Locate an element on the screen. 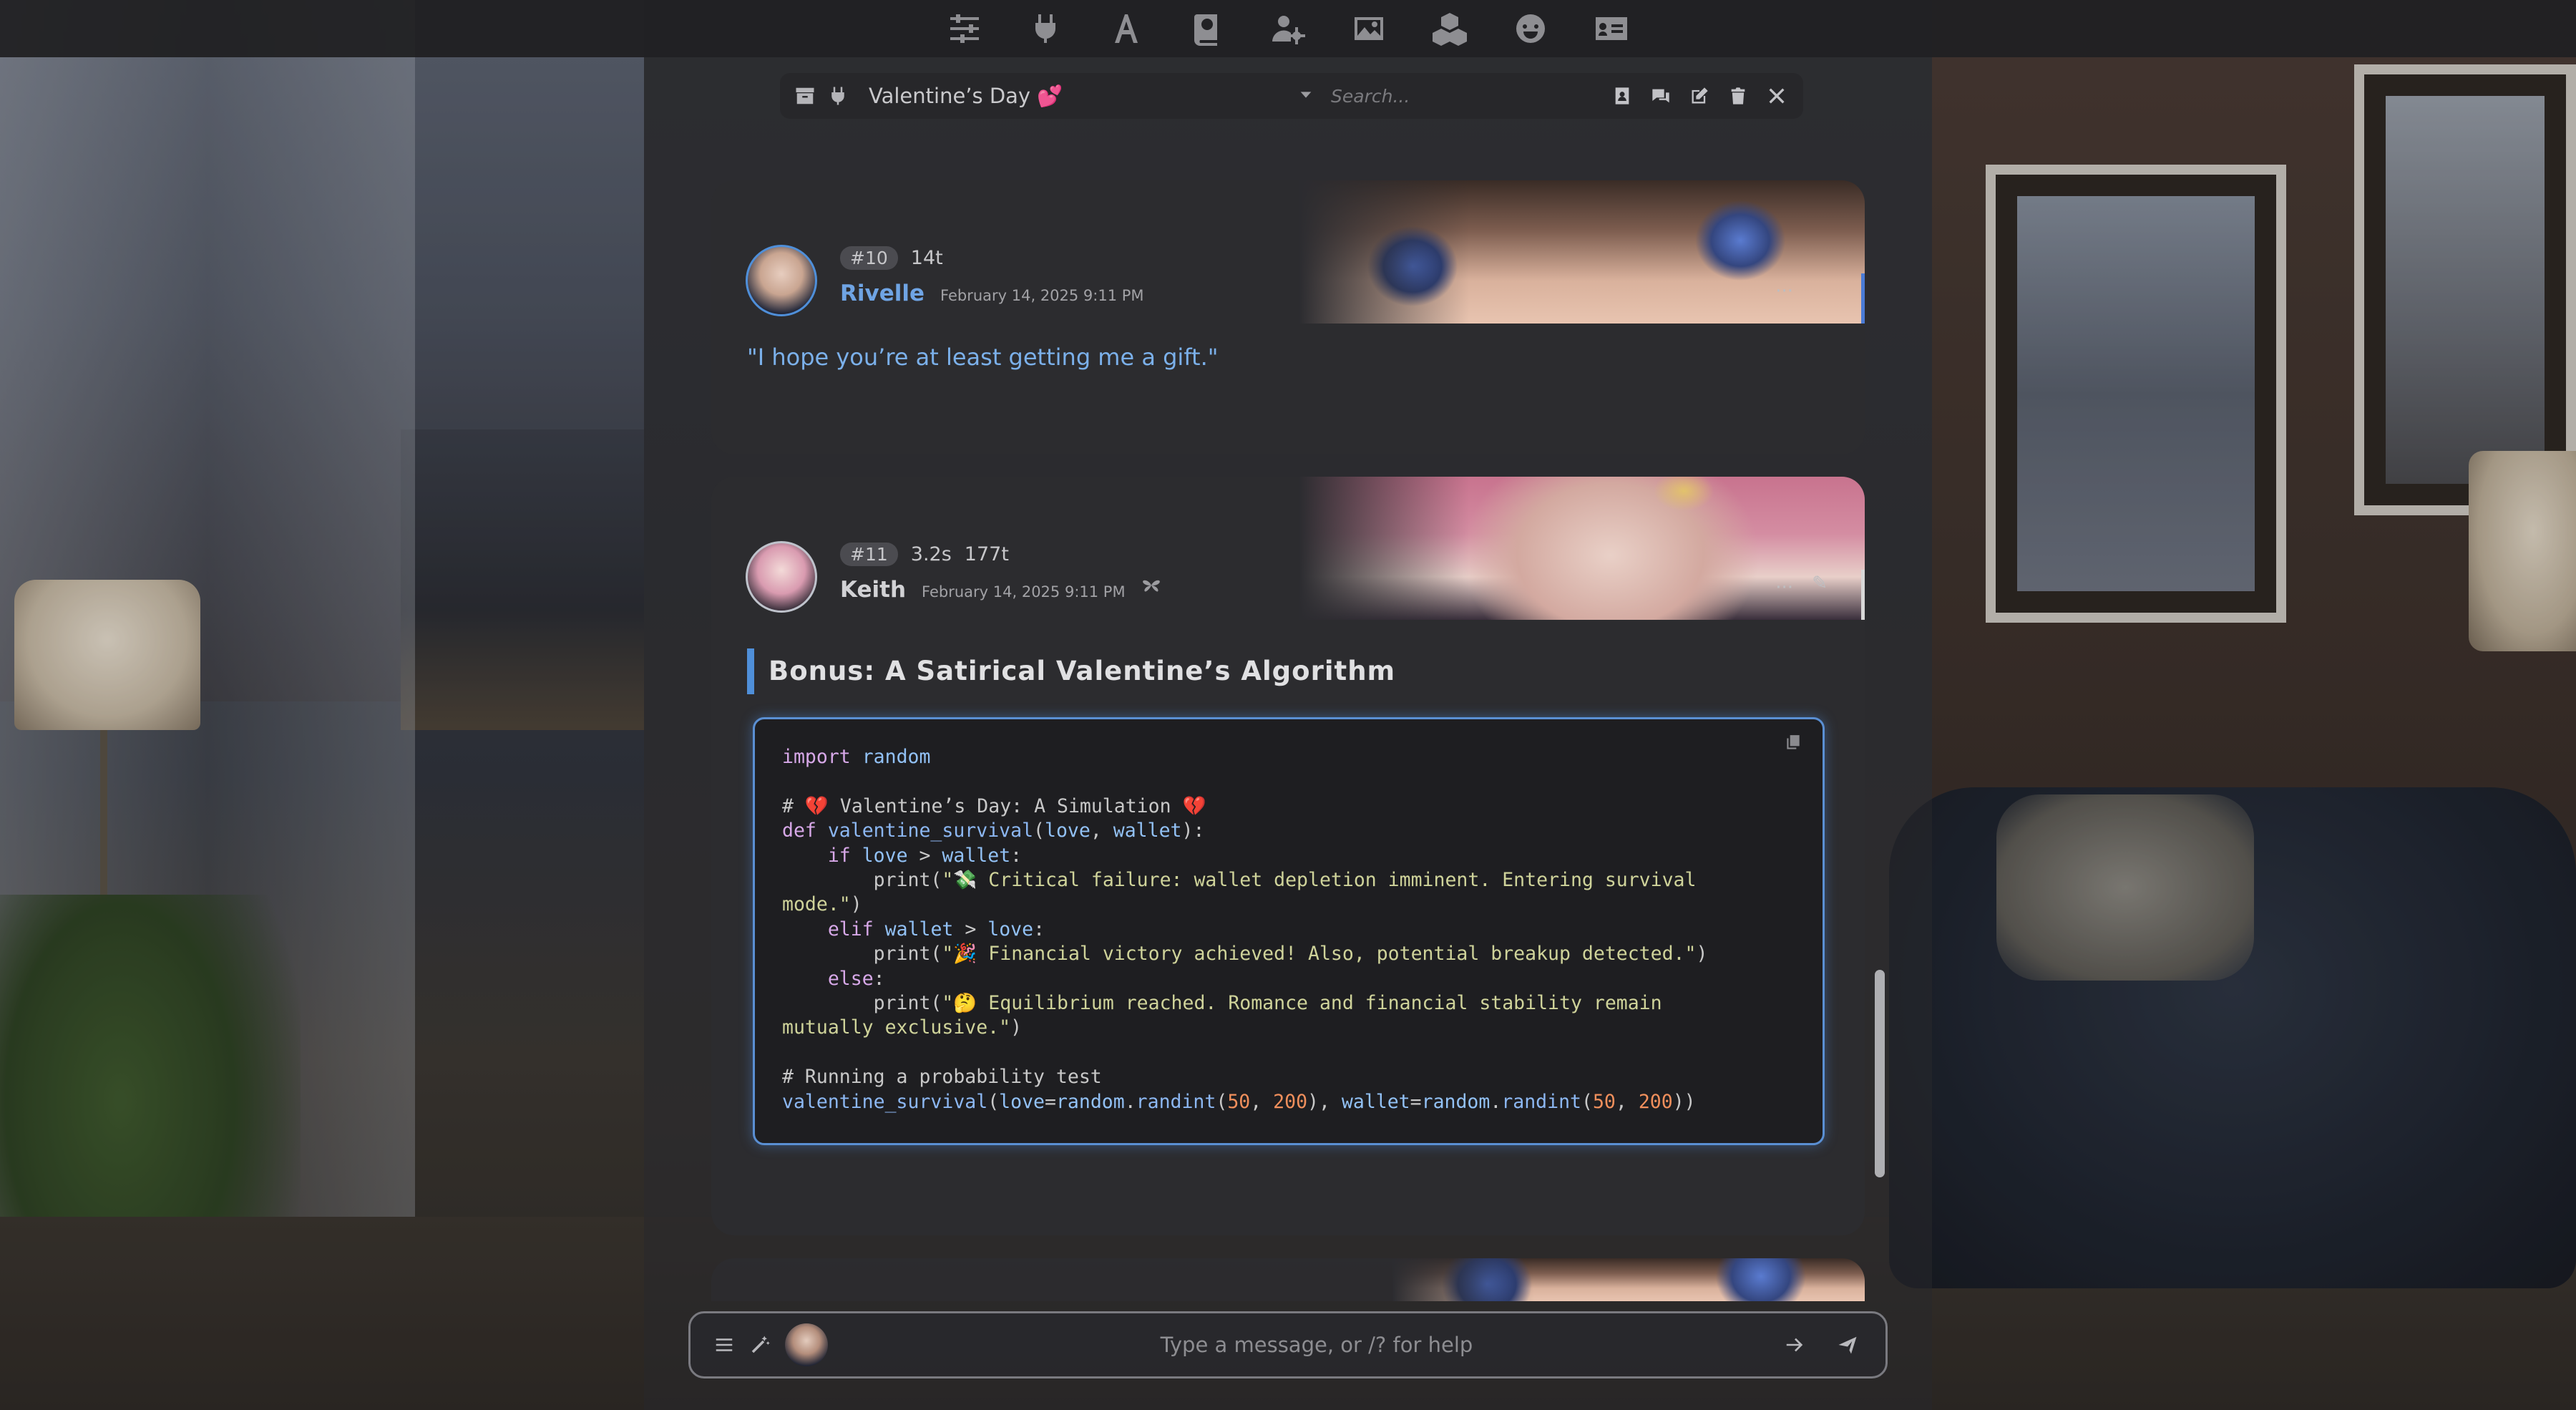  book-icon is located at coordinates (1207, 28).